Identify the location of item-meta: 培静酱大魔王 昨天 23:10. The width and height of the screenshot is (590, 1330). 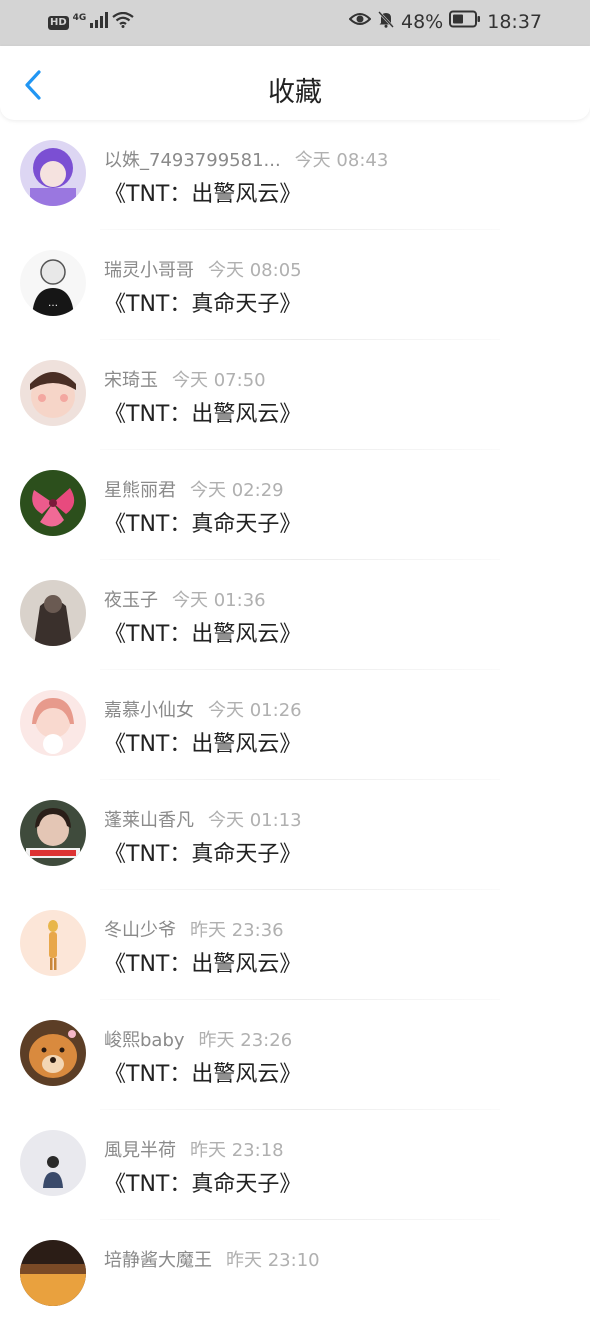
(212, 1259).